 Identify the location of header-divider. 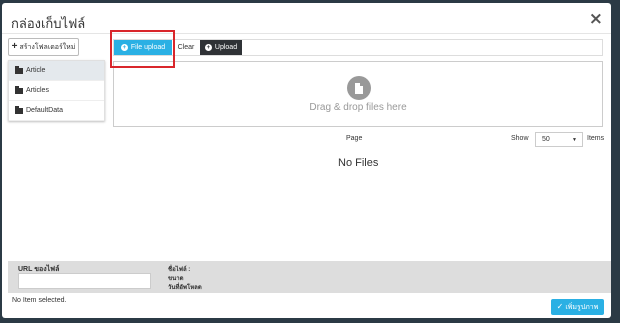
(306, 33).